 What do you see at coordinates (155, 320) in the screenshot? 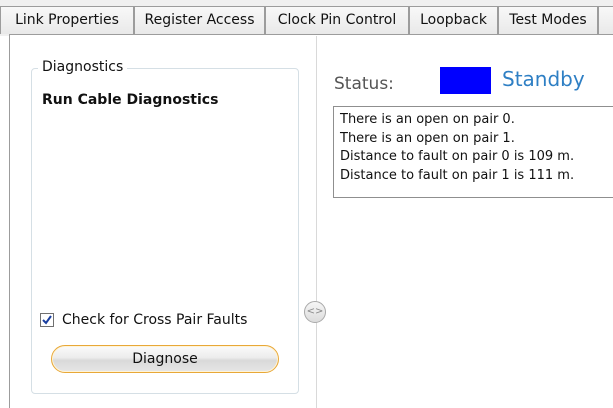
I see `cross-pair-faults-label: Check for Cross Pair Faults` at bounding box center [155, 320].